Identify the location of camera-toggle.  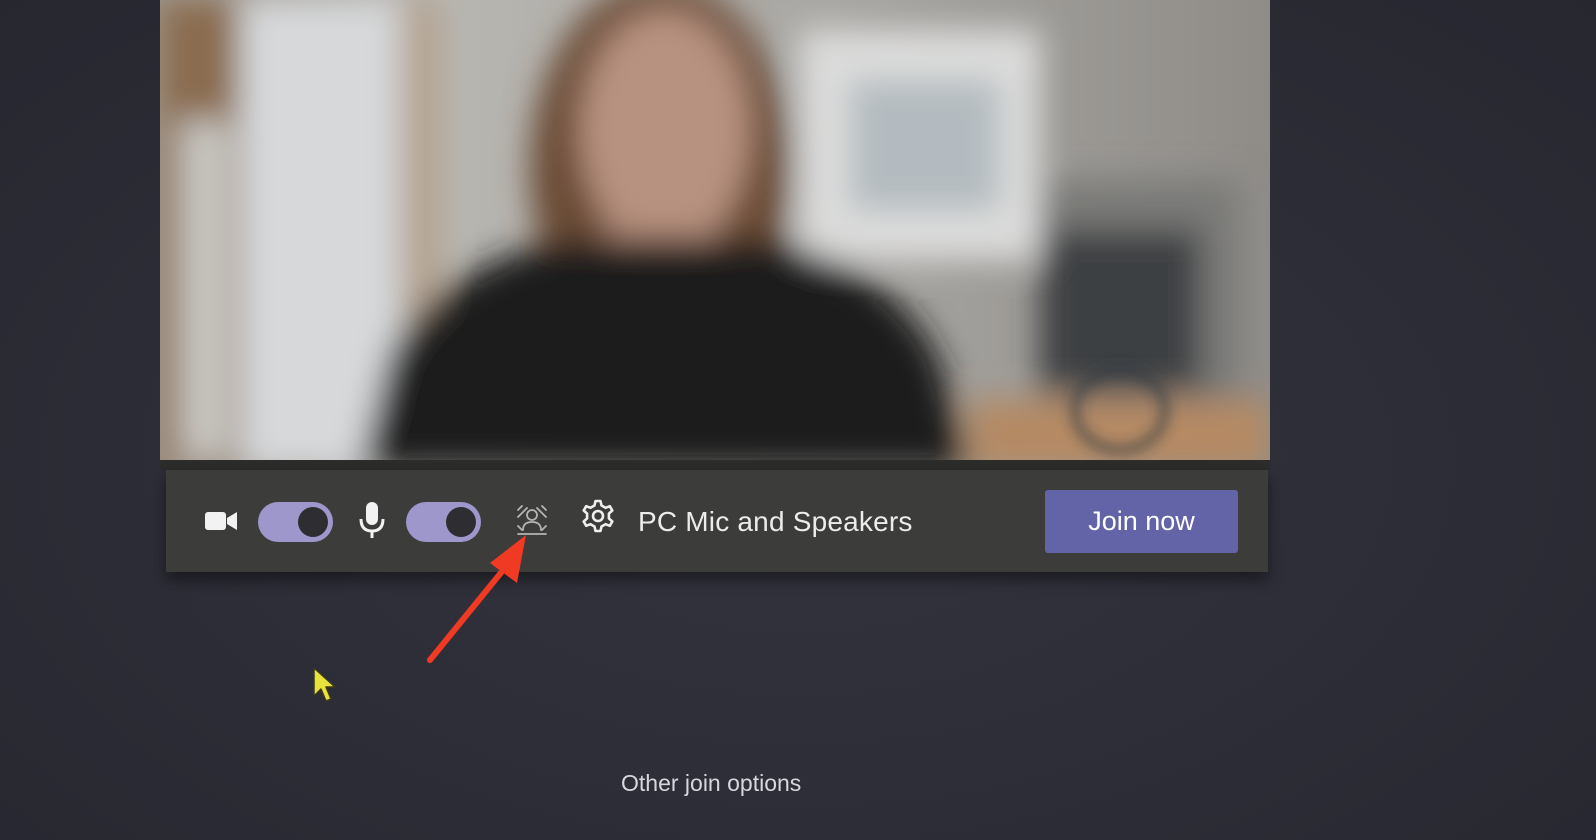
(295, 522).